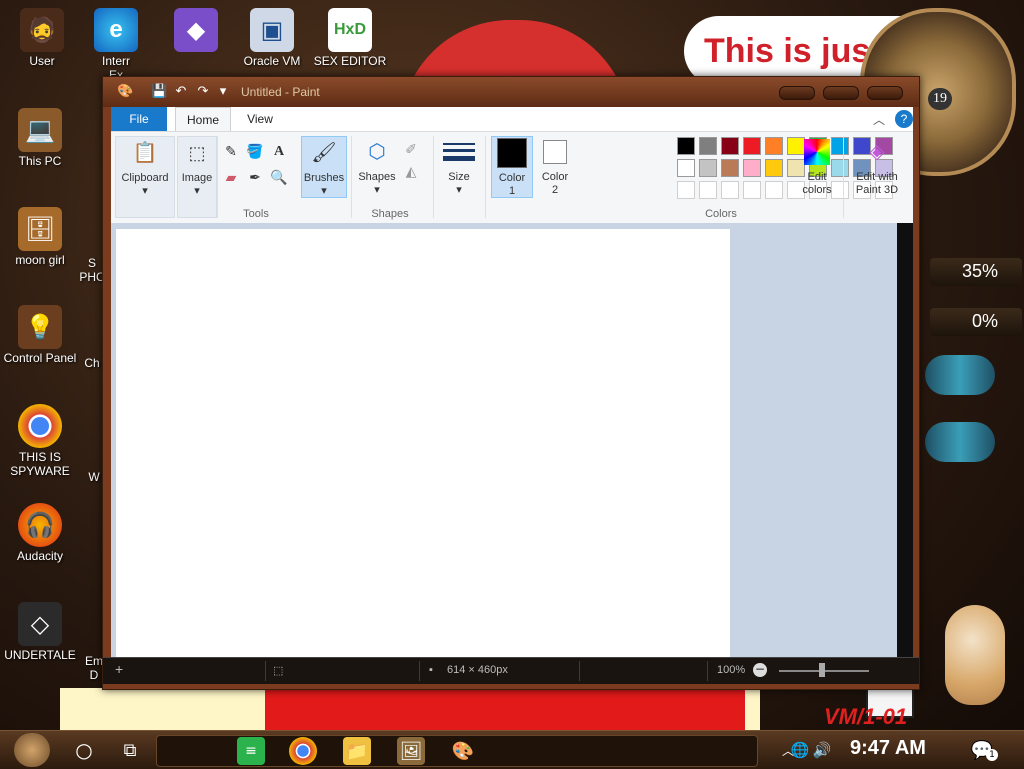 This screenshot has width=1024, height=769. What do you see at coordinates (511, 92) in the screenshot?
I see `title-bar: 🎨 💾 ↶ ↷ ▾ Untitled - Paint` at bounding box center [511, 92].